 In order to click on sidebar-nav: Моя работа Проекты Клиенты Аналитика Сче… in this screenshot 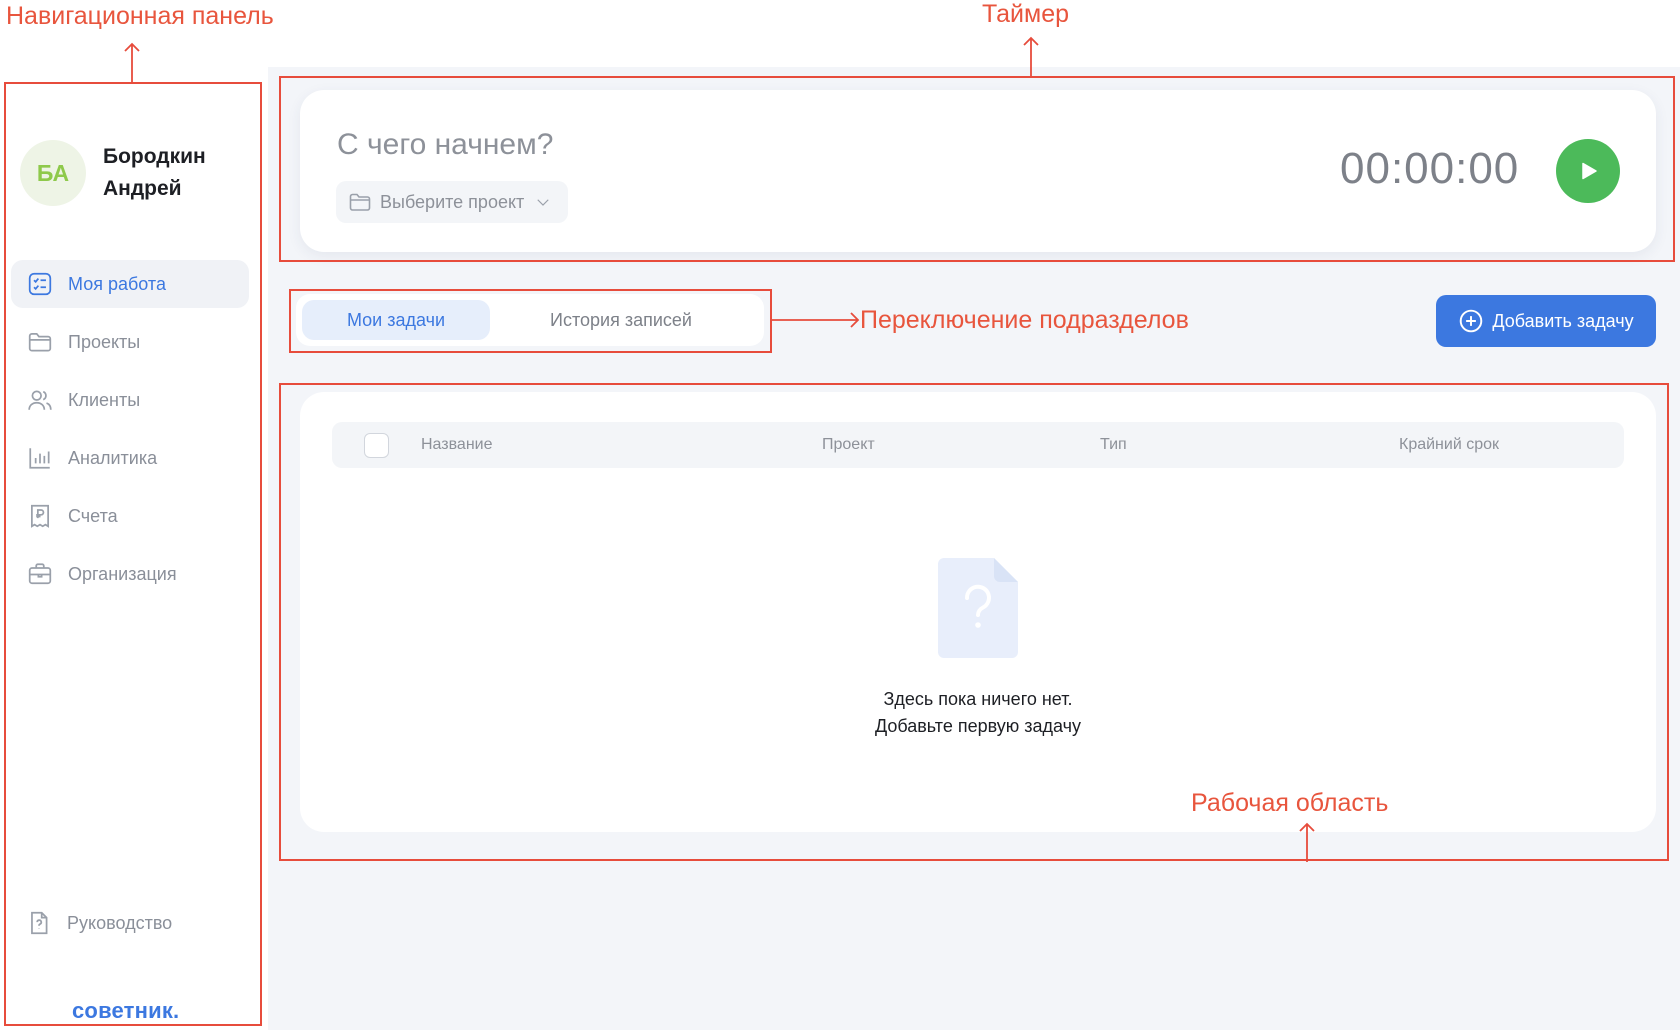, I will do `click(130, 434)`.